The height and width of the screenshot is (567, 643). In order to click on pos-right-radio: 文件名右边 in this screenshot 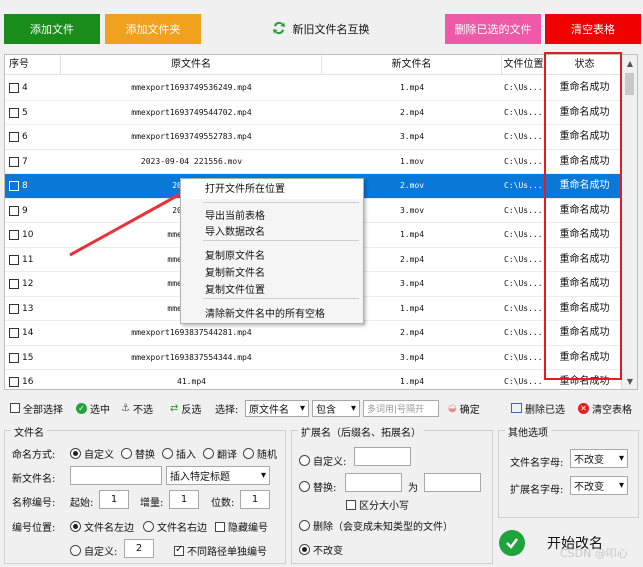, I will do `click(175, 526)`.